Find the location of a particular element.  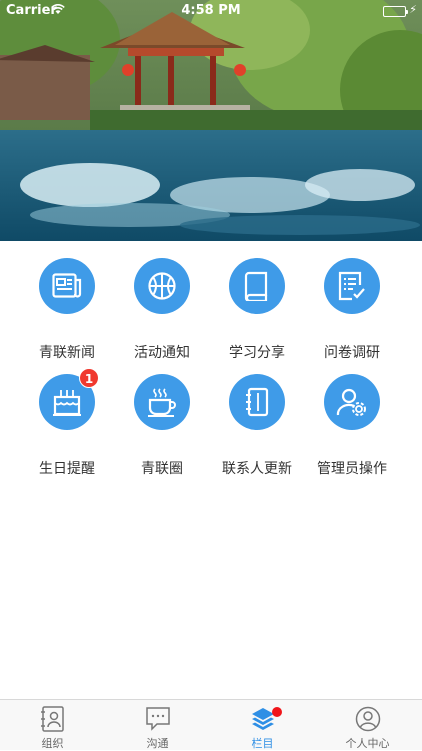

grid-item-activity-notice: 活动通知 is located at coordinates (162, 313).